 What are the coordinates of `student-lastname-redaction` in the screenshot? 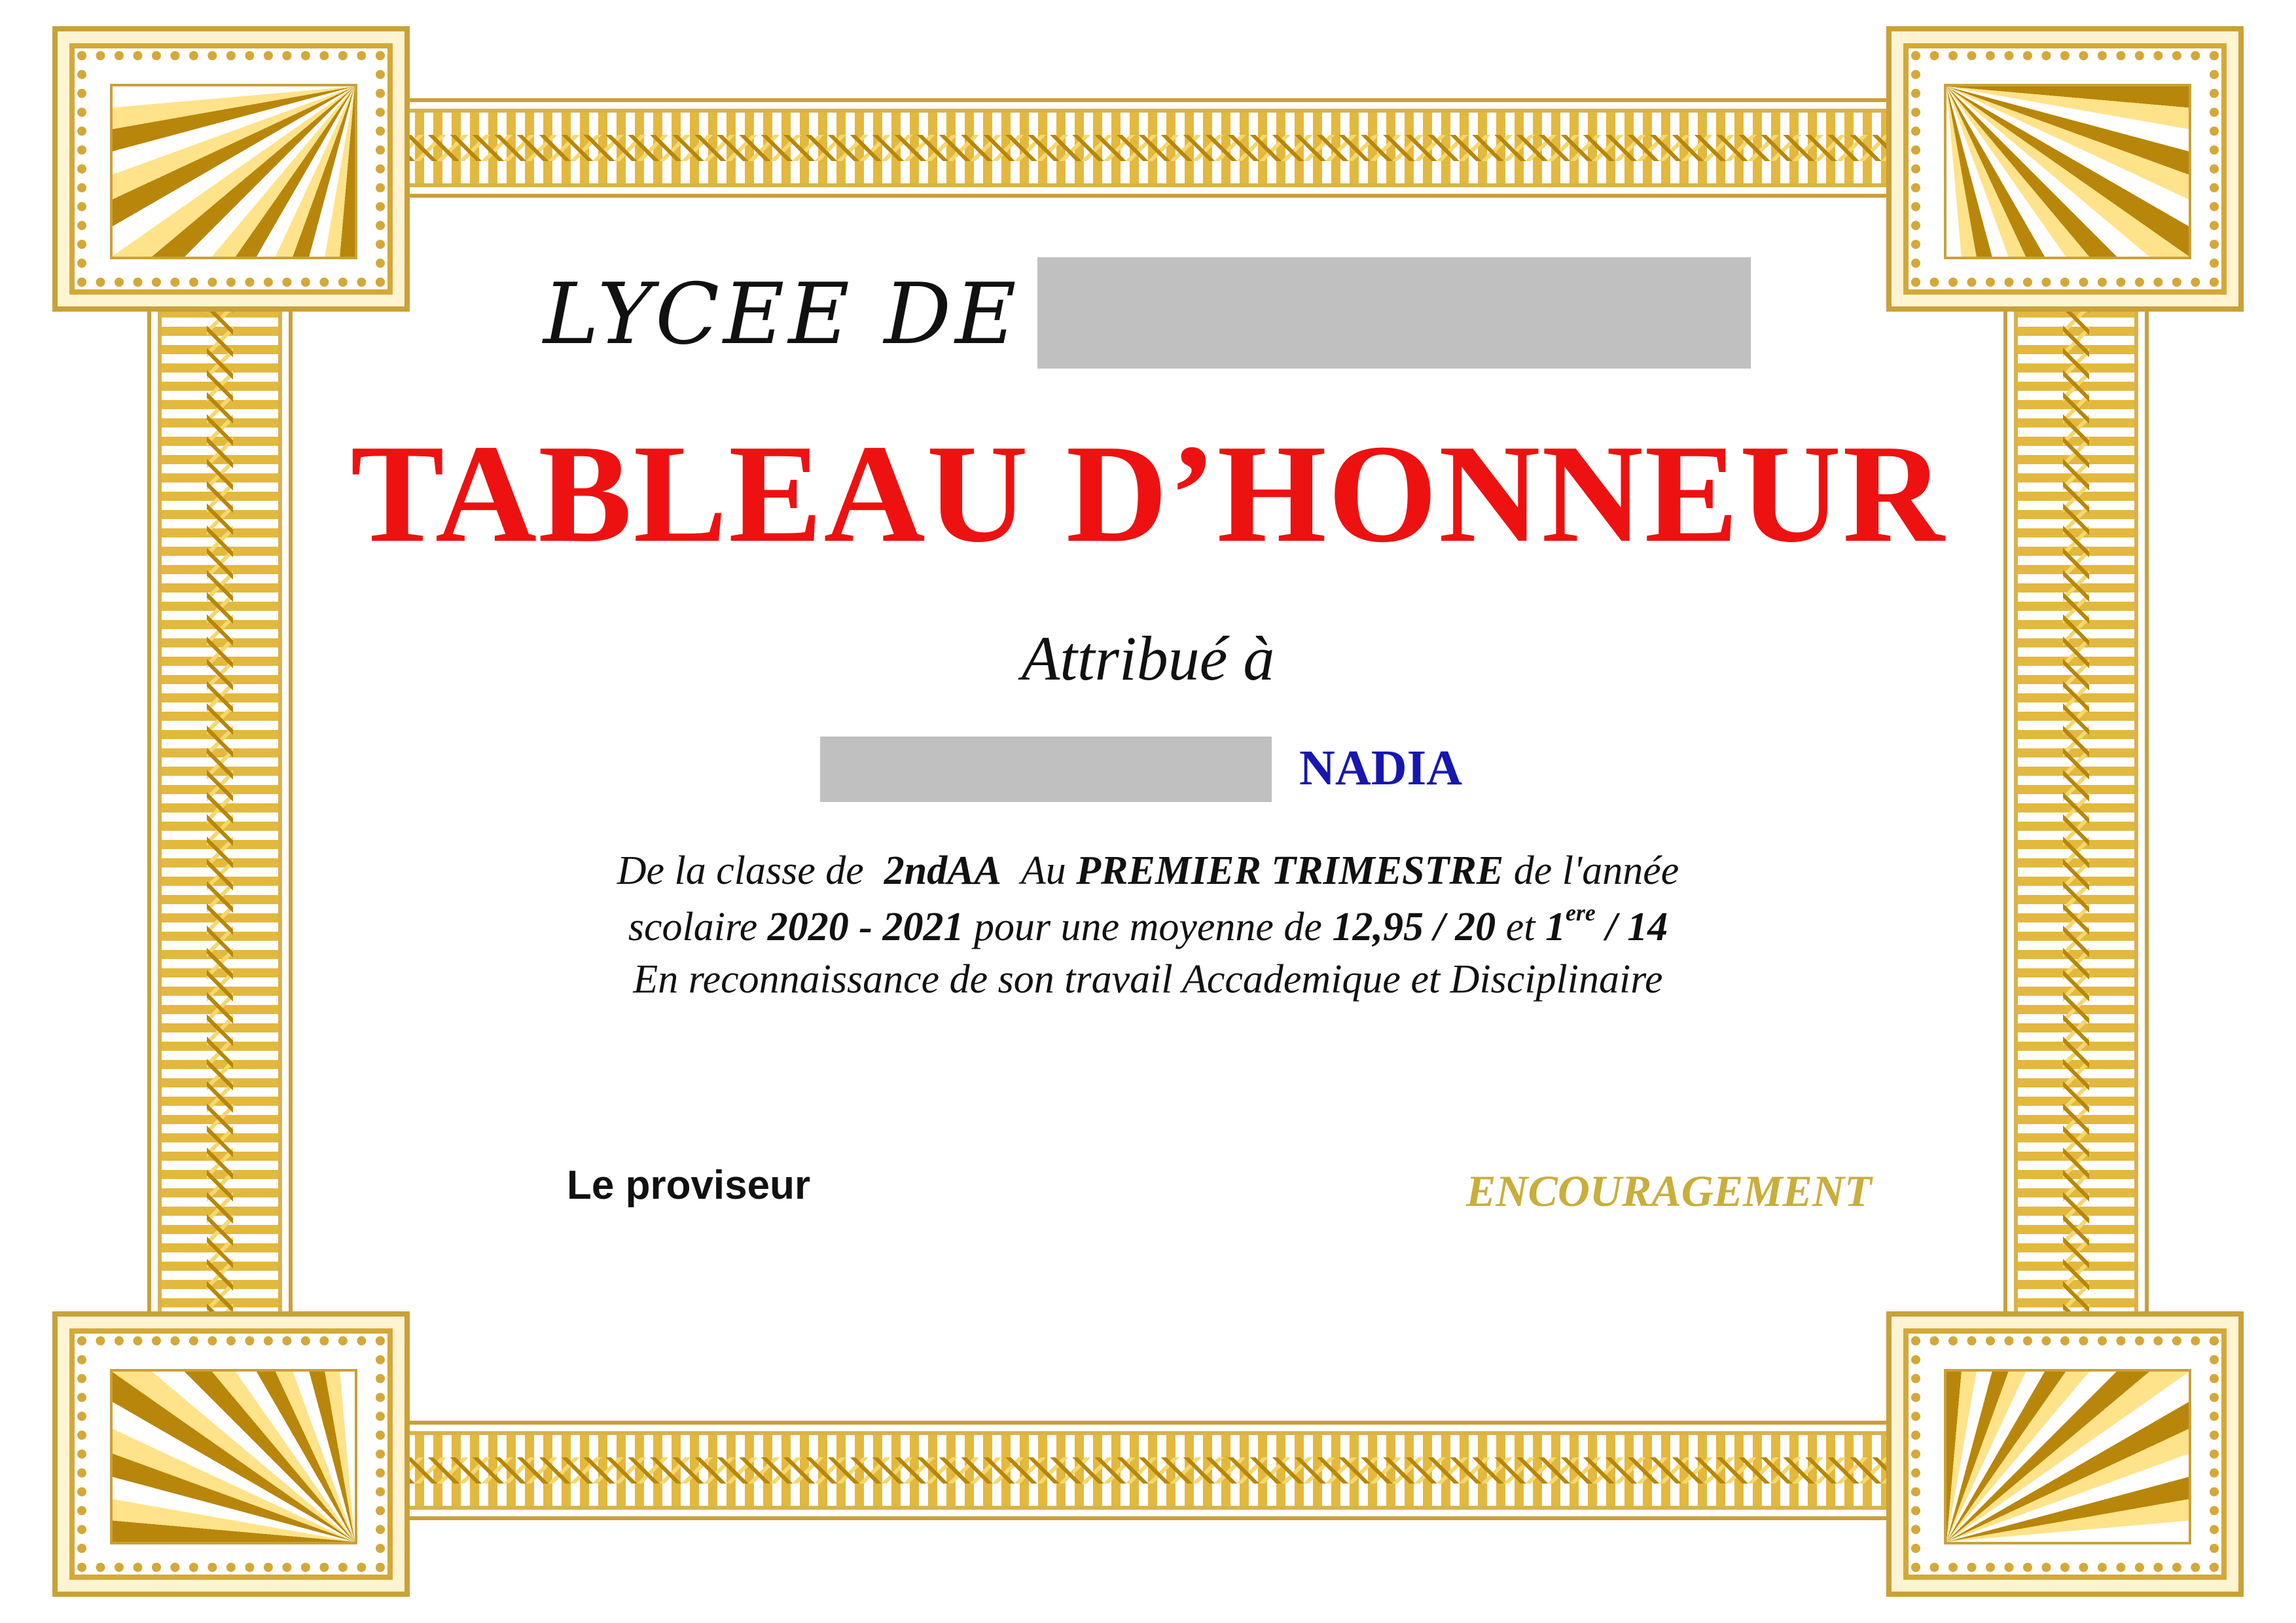 It's located at (1046, 769).